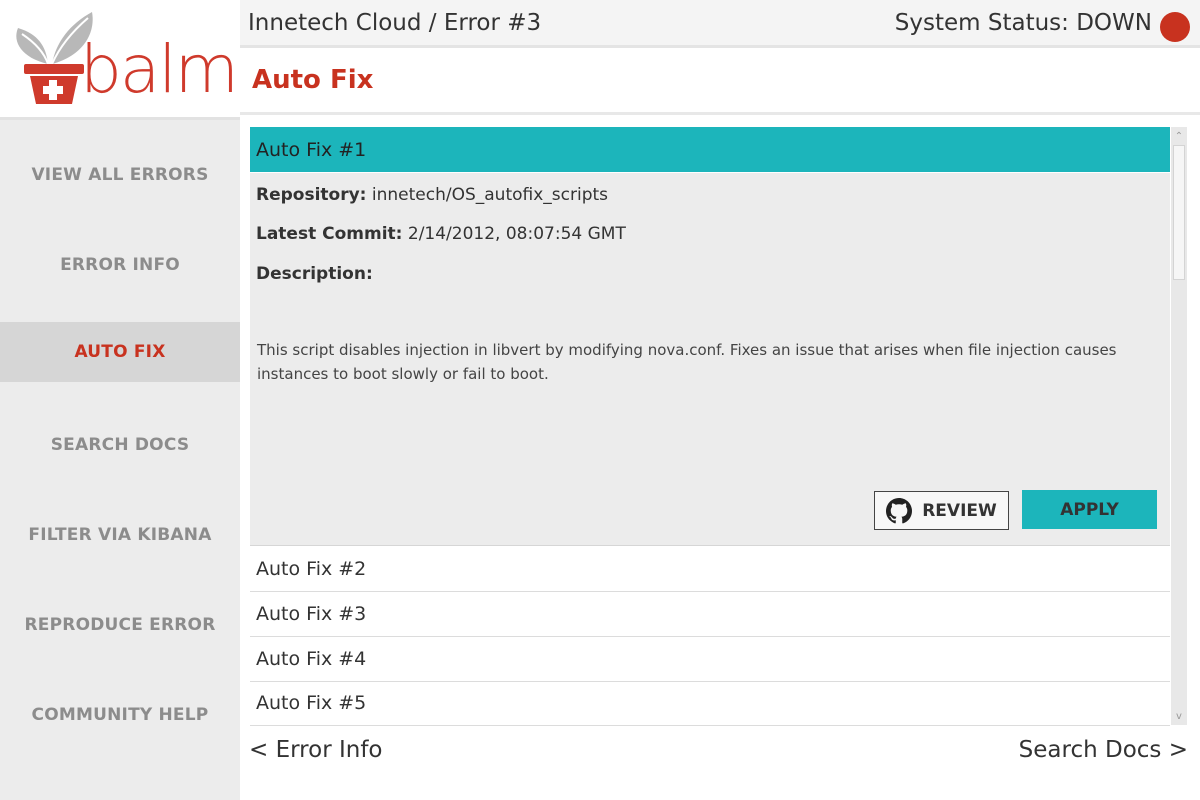 This screenshot has height=800, width=1200. Describe the element at coordinates (313, 80) in the screenshot. I see `page-title: Auto Fix` at that location.